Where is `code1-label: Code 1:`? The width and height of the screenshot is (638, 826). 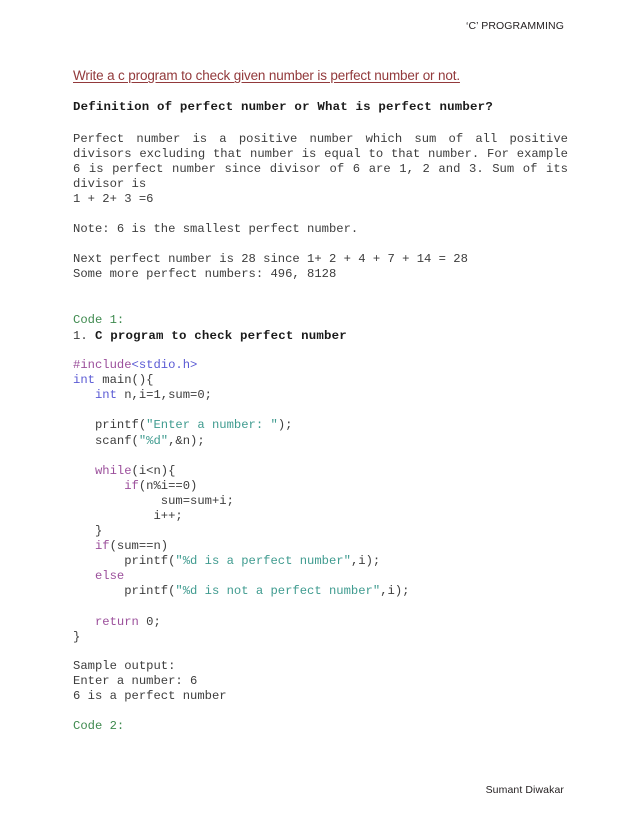
code1-label: Code 1: is located at coordinates (99, 320).